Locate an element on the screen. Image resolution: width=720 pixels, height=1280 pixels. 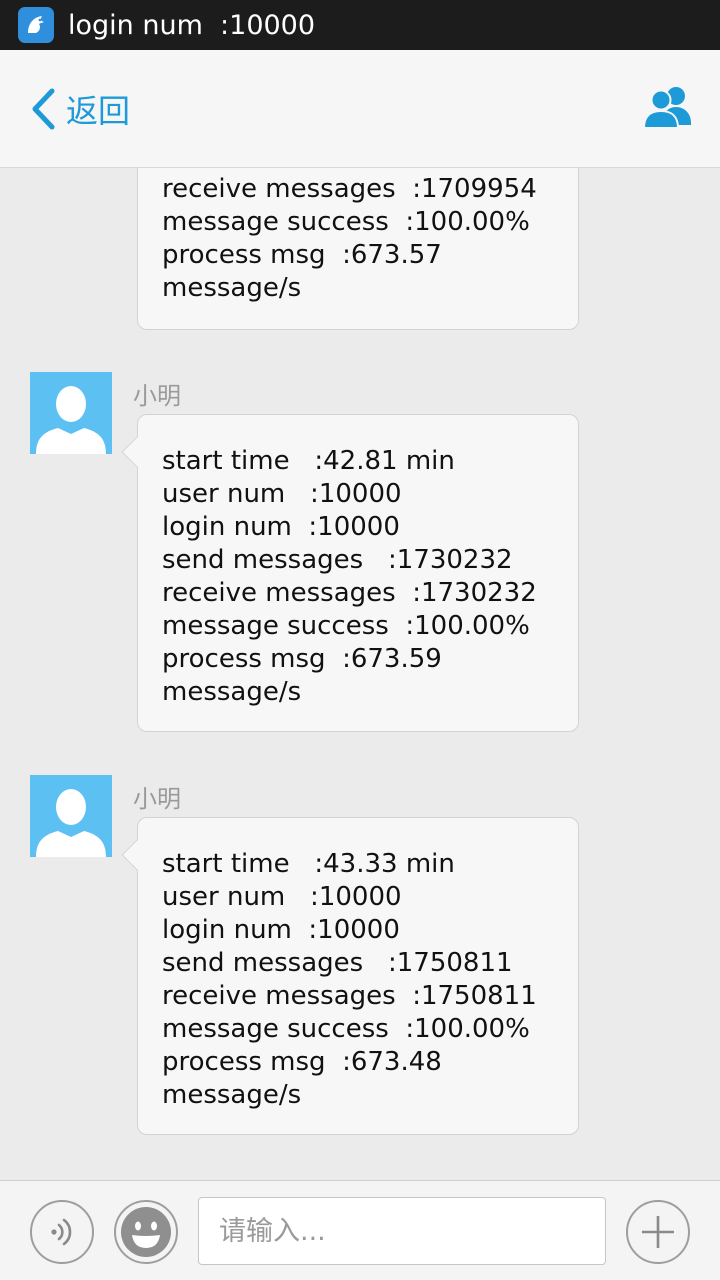
contacts-icon is located at coordinates (666, 107).